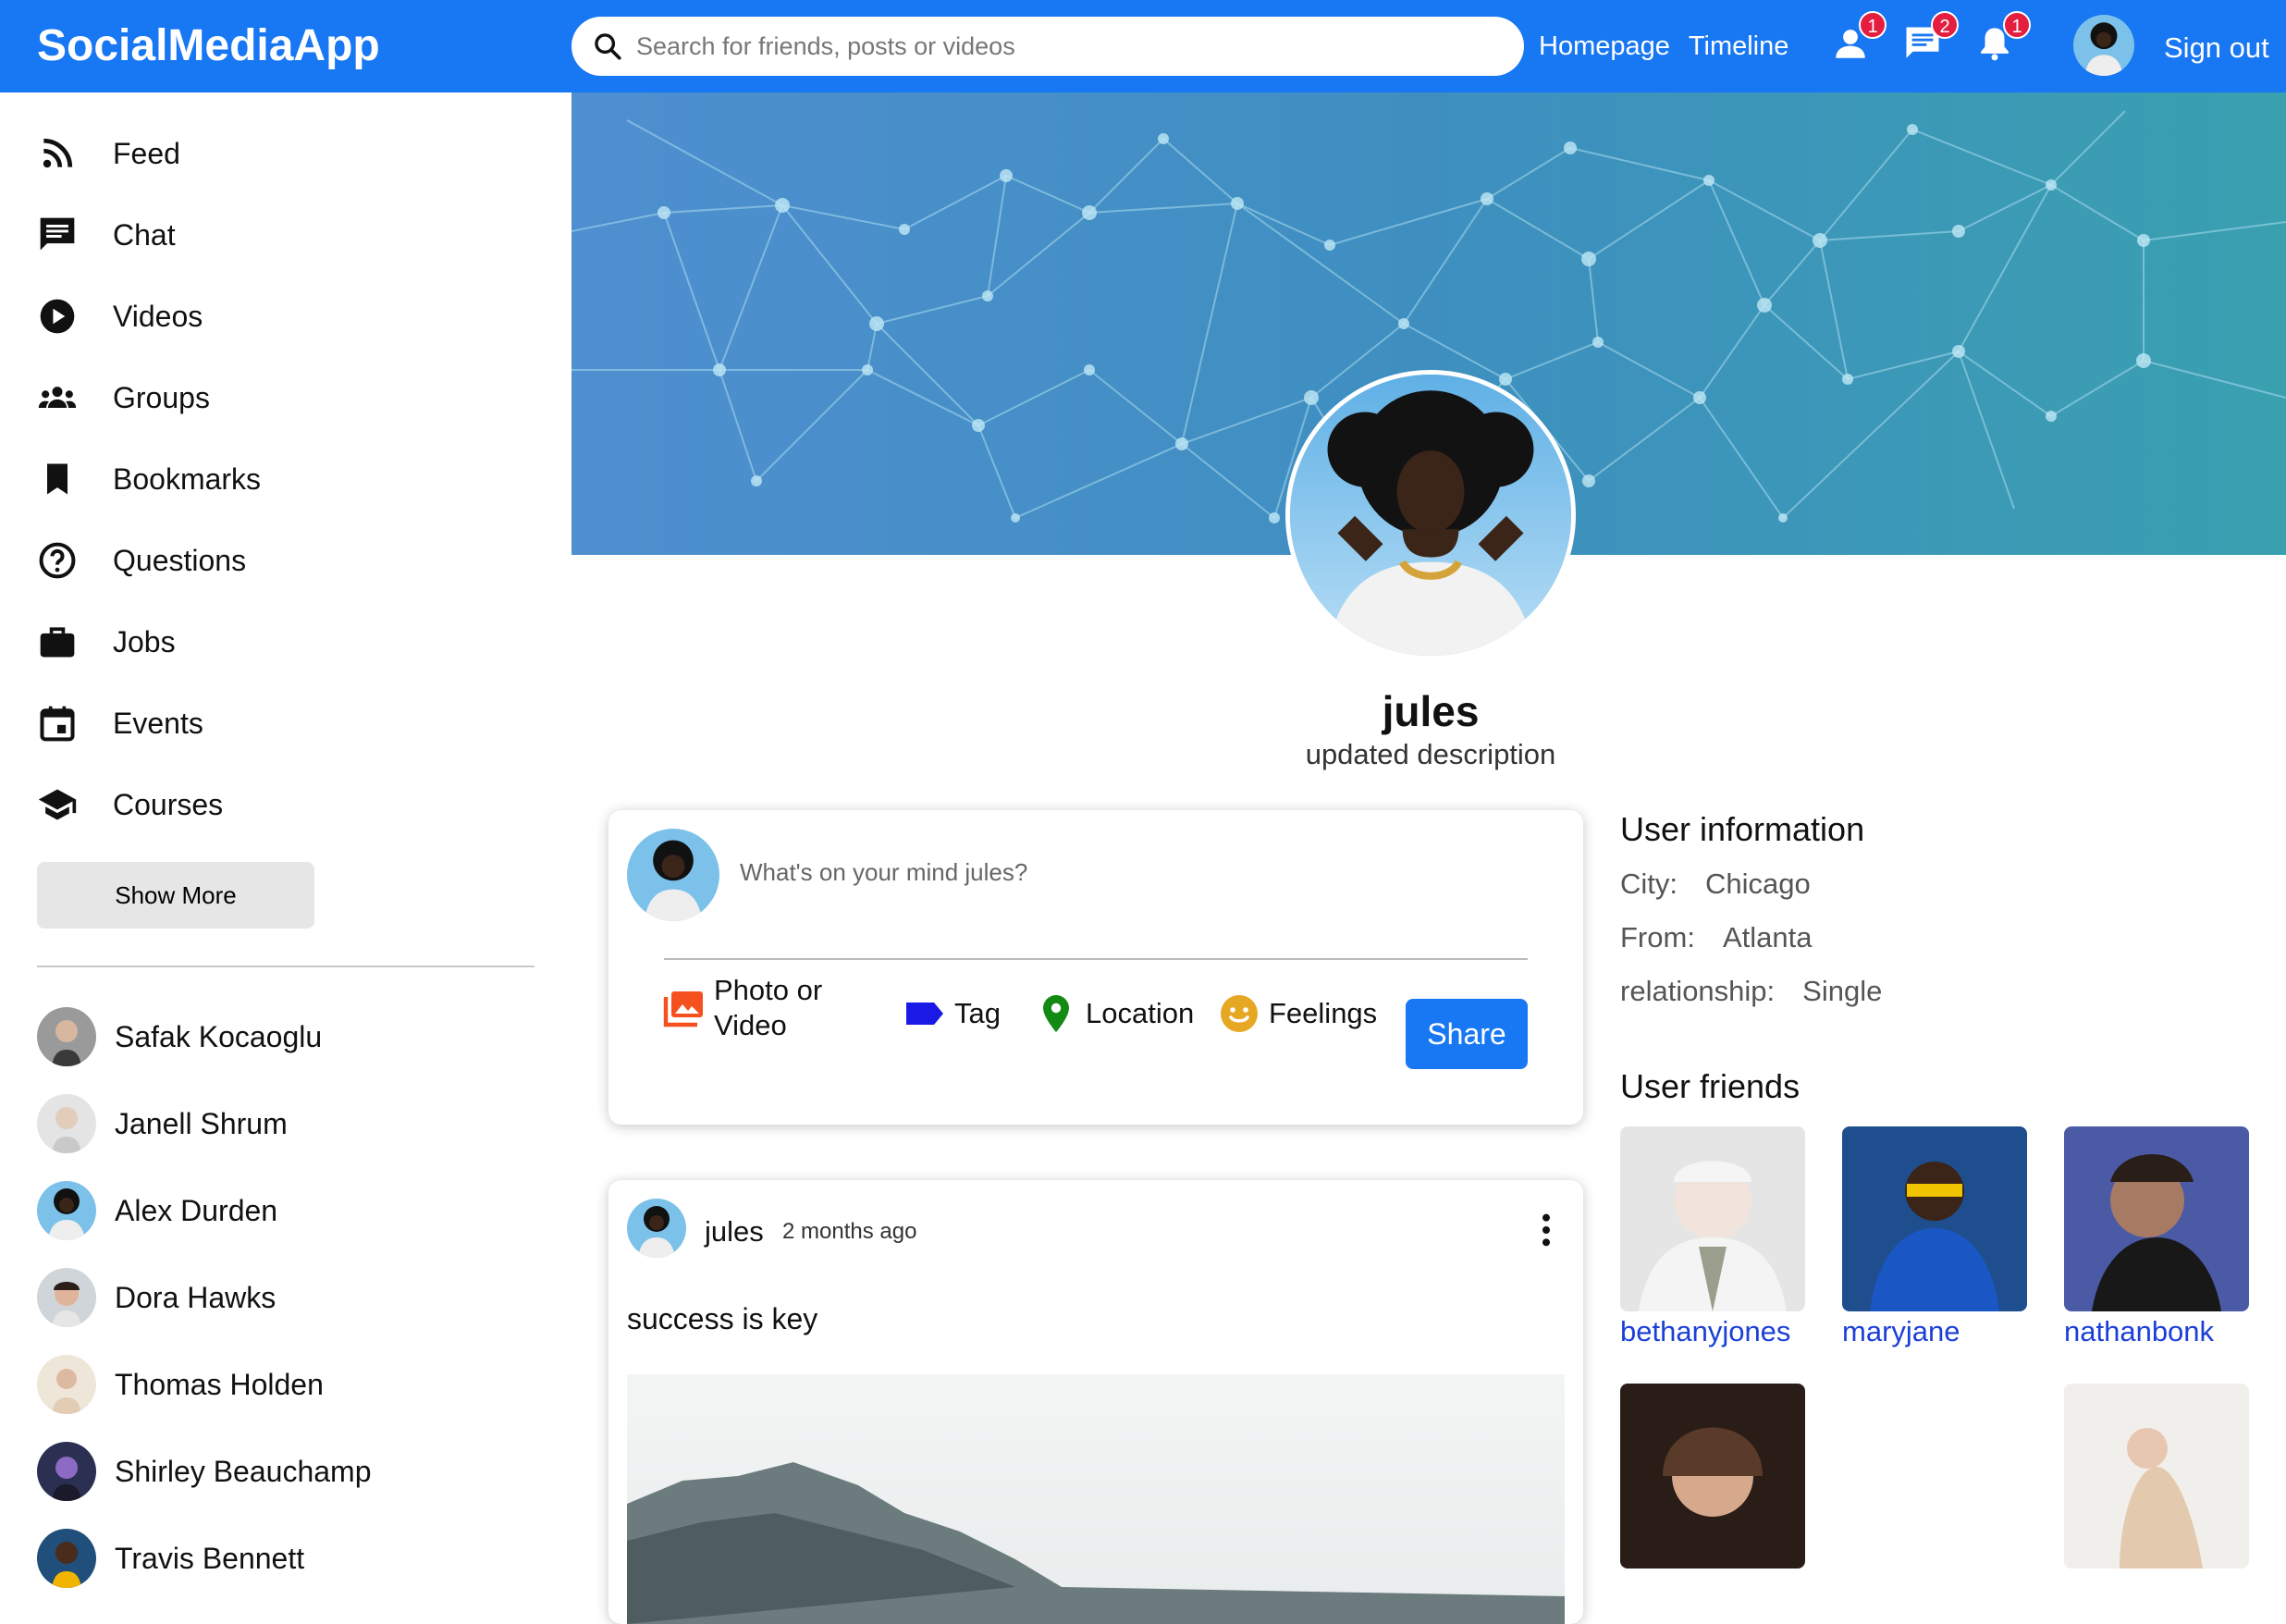 Image resolution: width=2286 pixels, height=1624 pixels. I want to click on info-key: City:, so click(1649, 883).